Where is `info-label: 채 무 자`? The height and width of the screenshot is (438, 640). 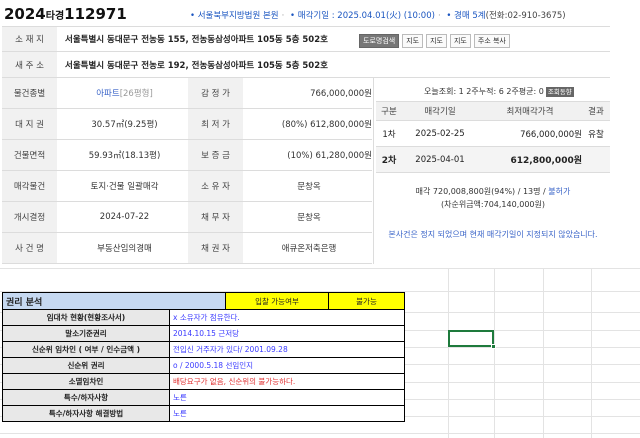 info-label: 채 무 자 is located at coordinates (215, 217).